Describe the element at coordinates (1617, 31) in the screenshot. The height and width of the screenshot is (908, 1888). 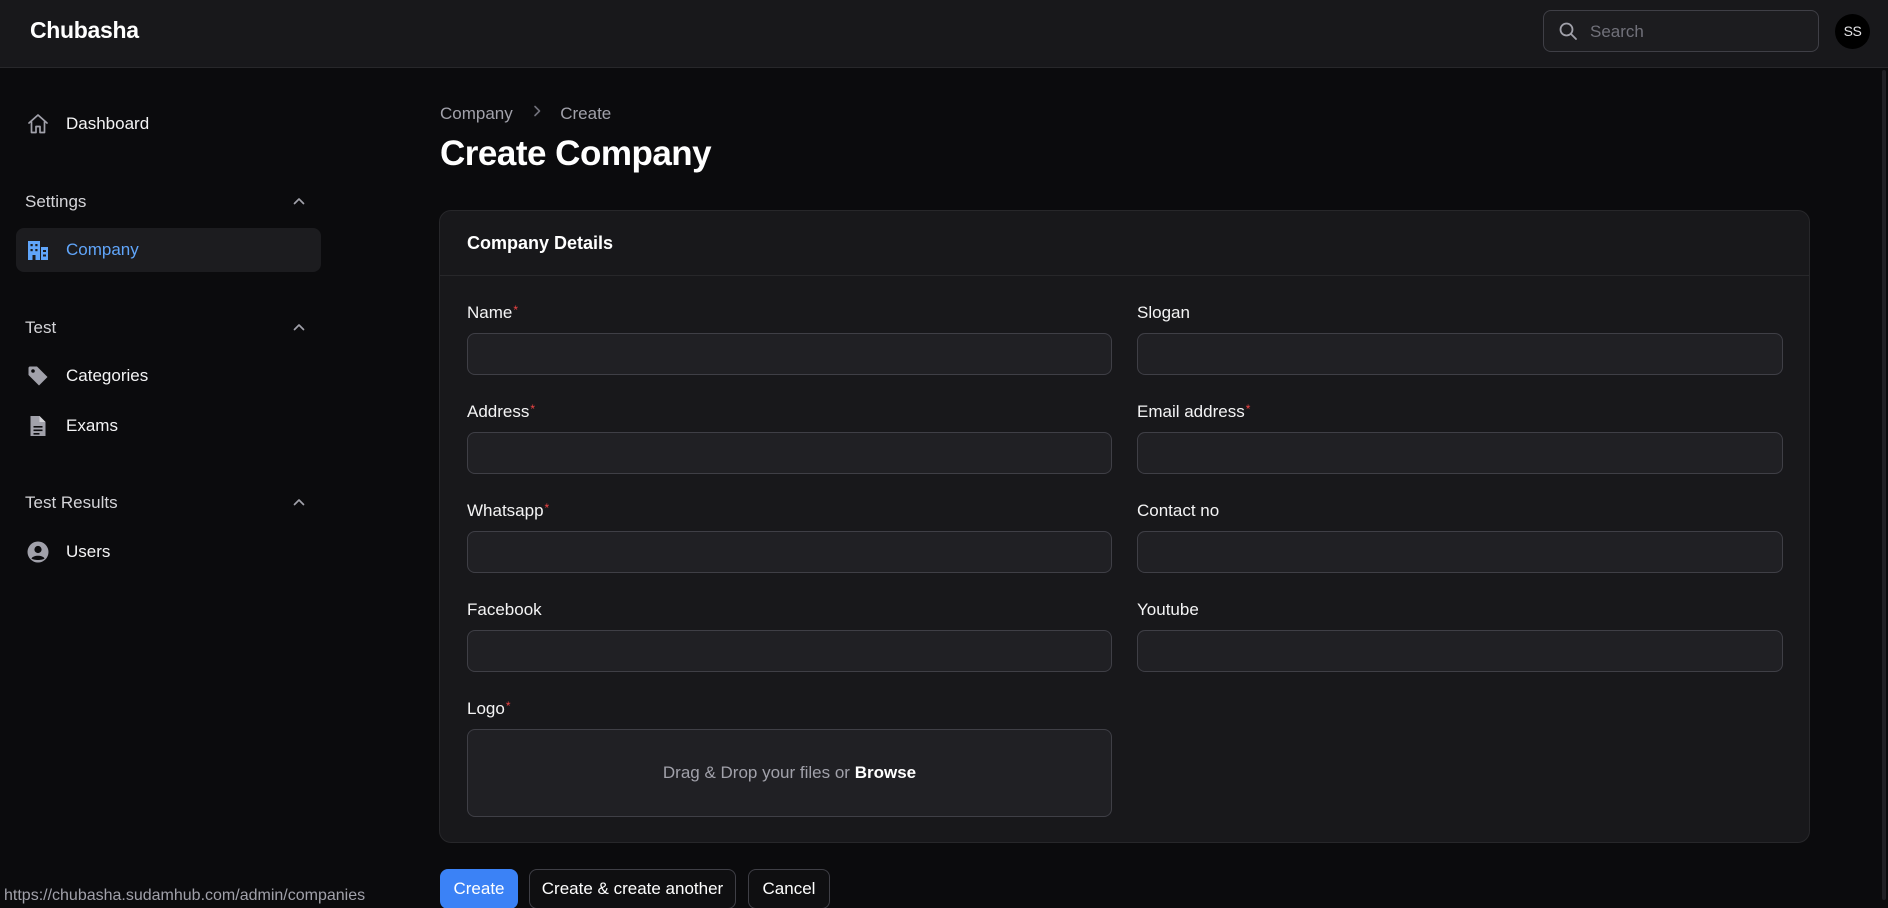
I see `search-placeholder: Search` at that location.